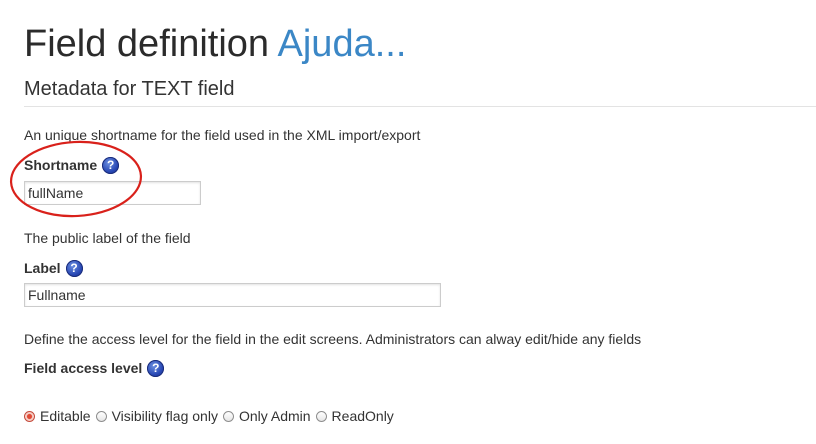  I want to click on access-label-text: Field access level, so click(83, 368).